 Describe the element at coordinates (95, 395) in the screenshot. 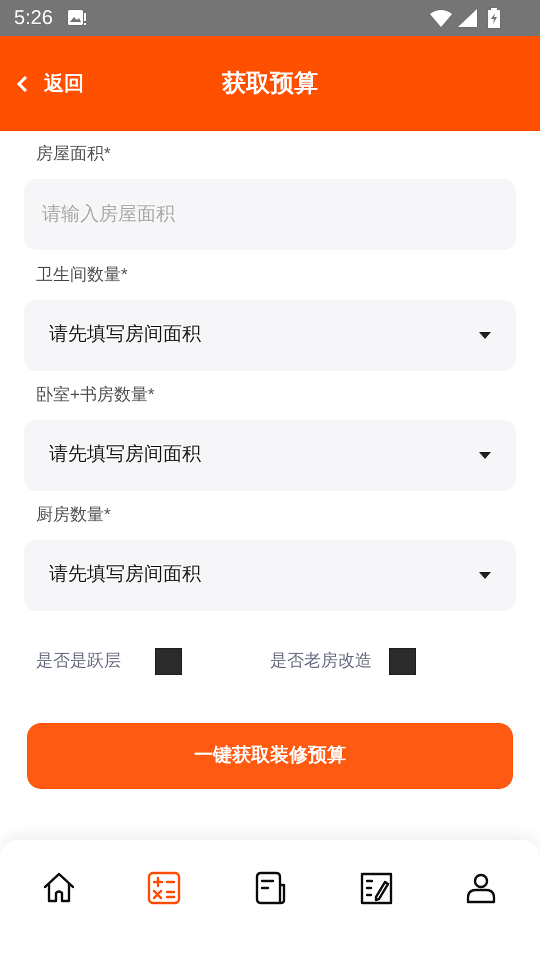

I see `field-label: 卧室+书房数量*` at that location.